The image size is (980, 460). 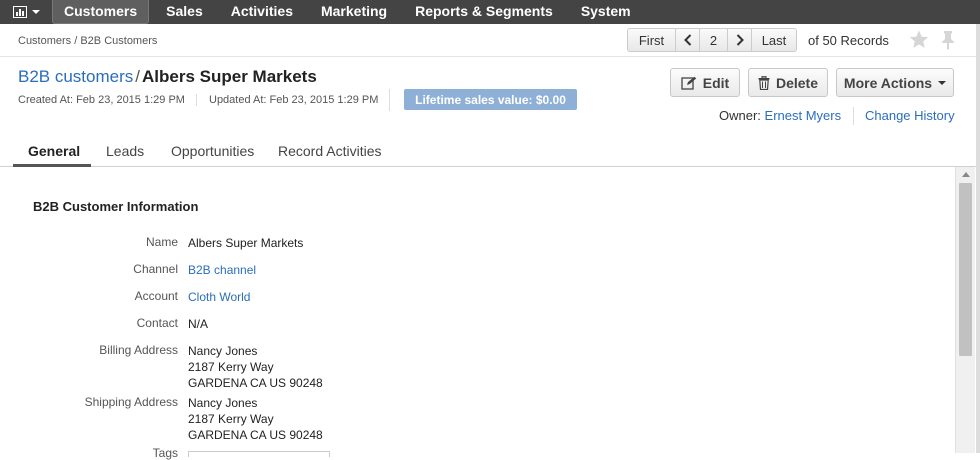 I want to click on chevron-right-icon, so click(x=740, y=40).